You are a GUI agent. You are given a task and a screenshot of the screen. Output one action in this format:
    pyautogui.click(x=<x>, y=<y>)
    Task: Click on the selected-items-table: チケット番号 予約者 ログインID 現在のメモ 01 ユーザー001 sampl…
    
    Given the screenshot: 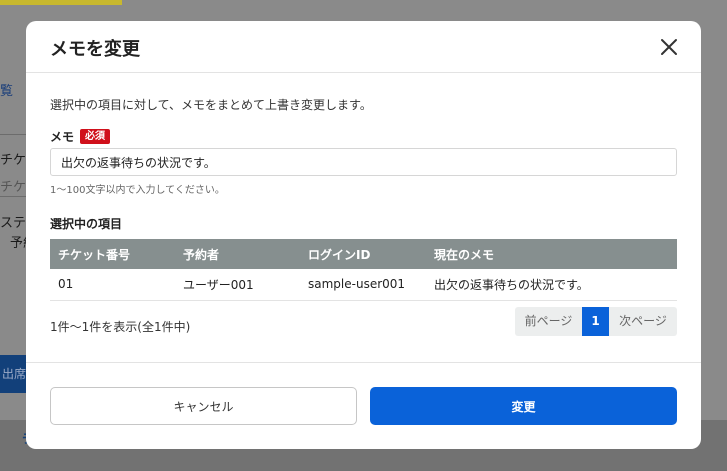 What is the action you would take?
    pyautogui.click(x=363, y=270)
    